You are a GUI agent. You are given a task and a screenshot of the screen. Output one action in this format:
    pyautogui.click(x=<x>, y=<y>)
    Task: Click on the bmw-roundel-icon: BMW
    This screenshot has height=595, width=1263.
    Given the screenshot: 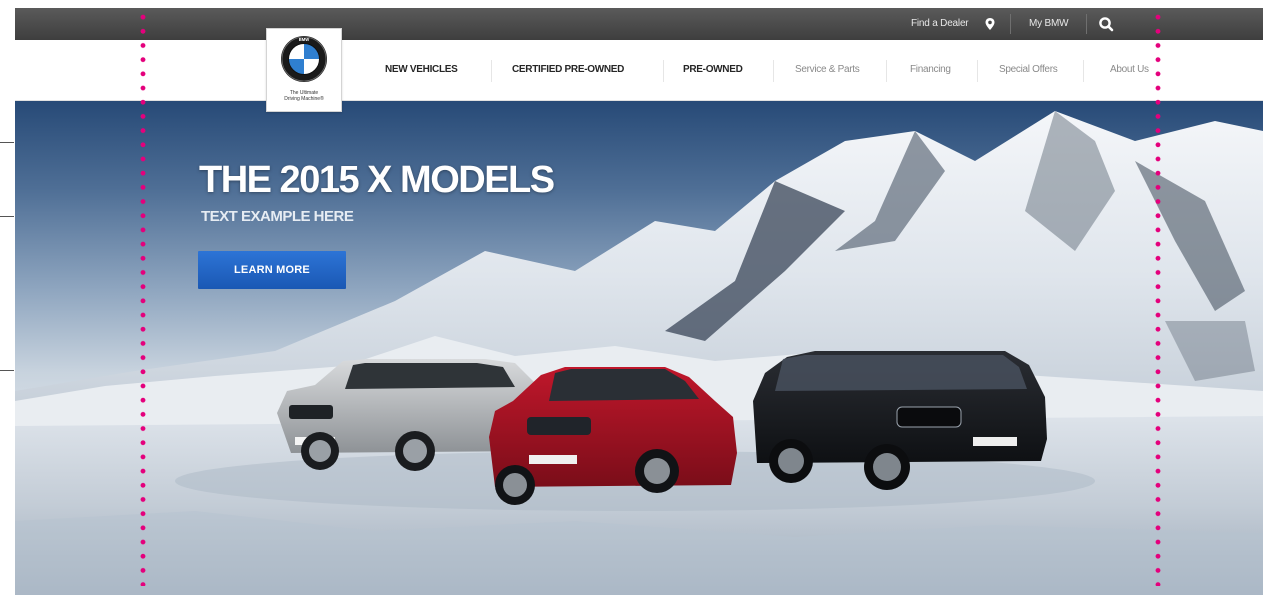 What is the action you would take?
    pyautogui.click(x=304, y=59)
    